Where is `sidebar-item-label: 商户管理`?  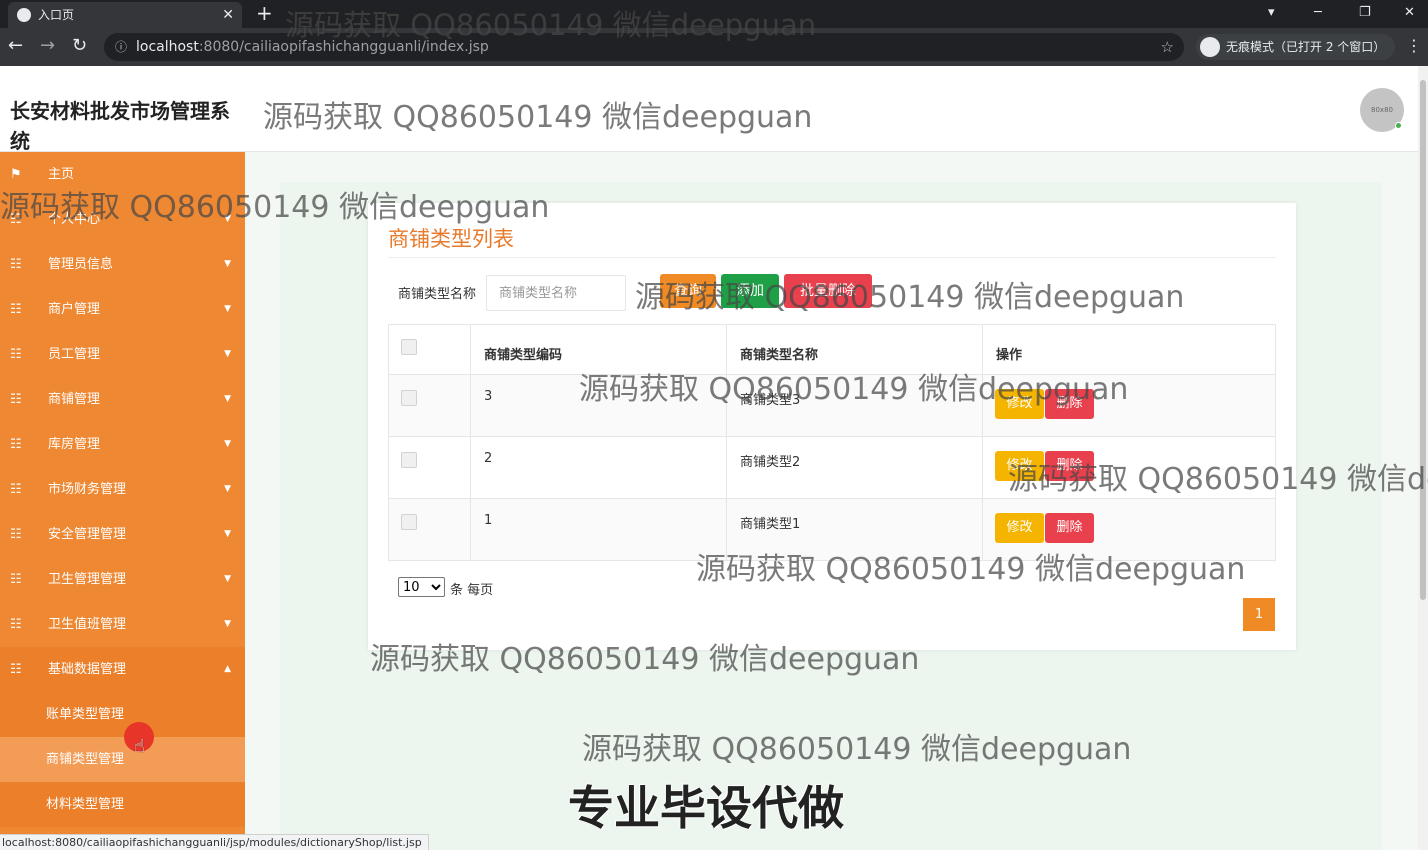
sidebar-item-label: 商户管理 is located at coordinates (74, 309).